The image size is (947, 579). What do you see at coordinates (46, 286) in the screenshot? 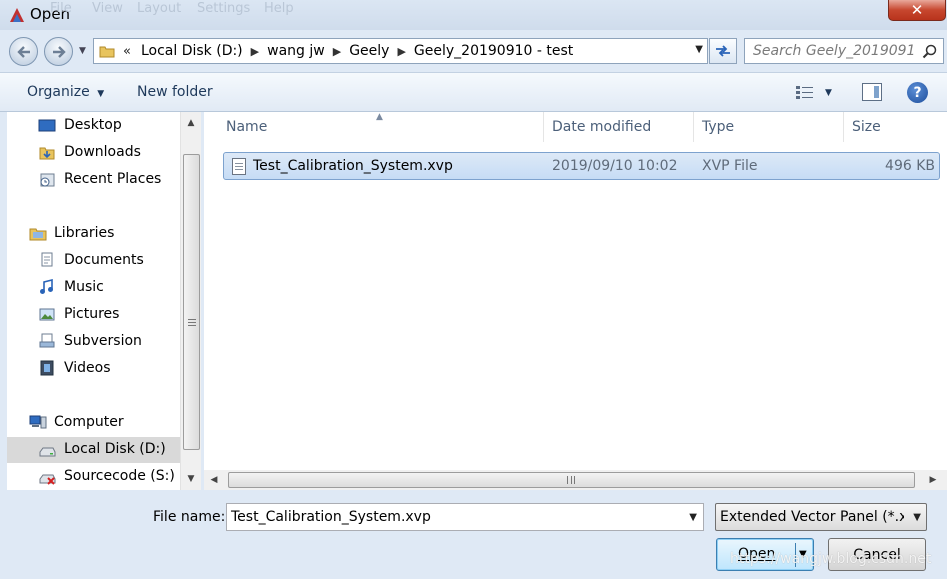
I see `music-icon` at bounding box center [46, 286].